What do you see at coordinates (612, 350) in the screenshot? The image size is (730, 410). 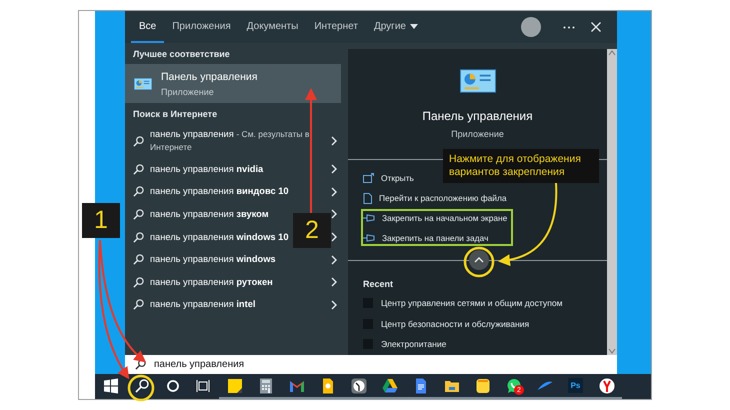 I see `scroll-down-icon` at bounding box center [612, 350].